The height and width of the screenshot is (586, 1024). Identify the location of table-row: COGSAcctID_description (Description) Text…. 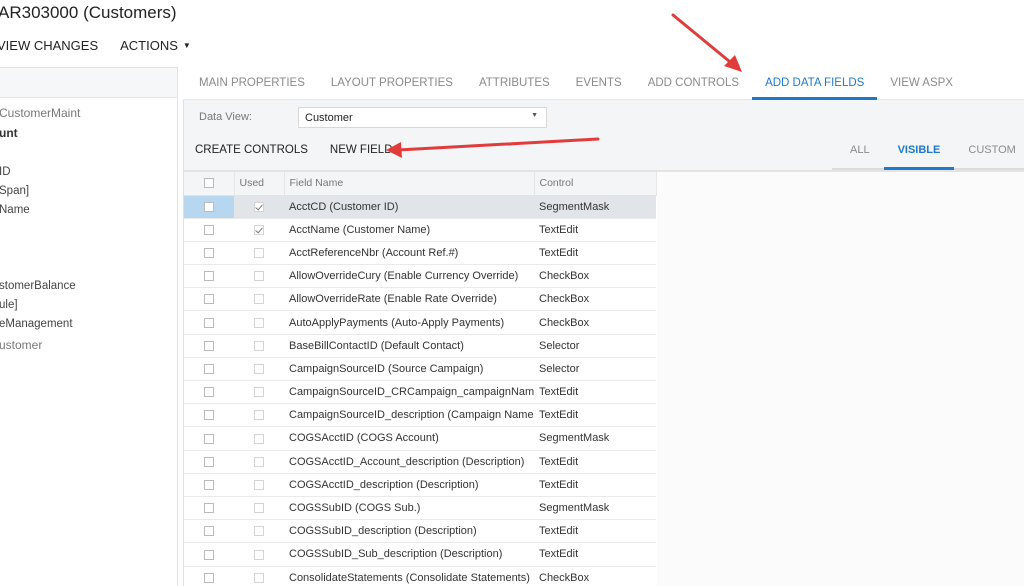
(420, 485).